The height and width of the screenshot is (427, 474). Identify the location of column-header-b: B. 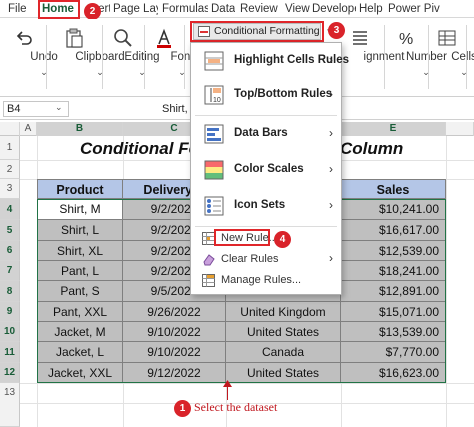
(80, 129).